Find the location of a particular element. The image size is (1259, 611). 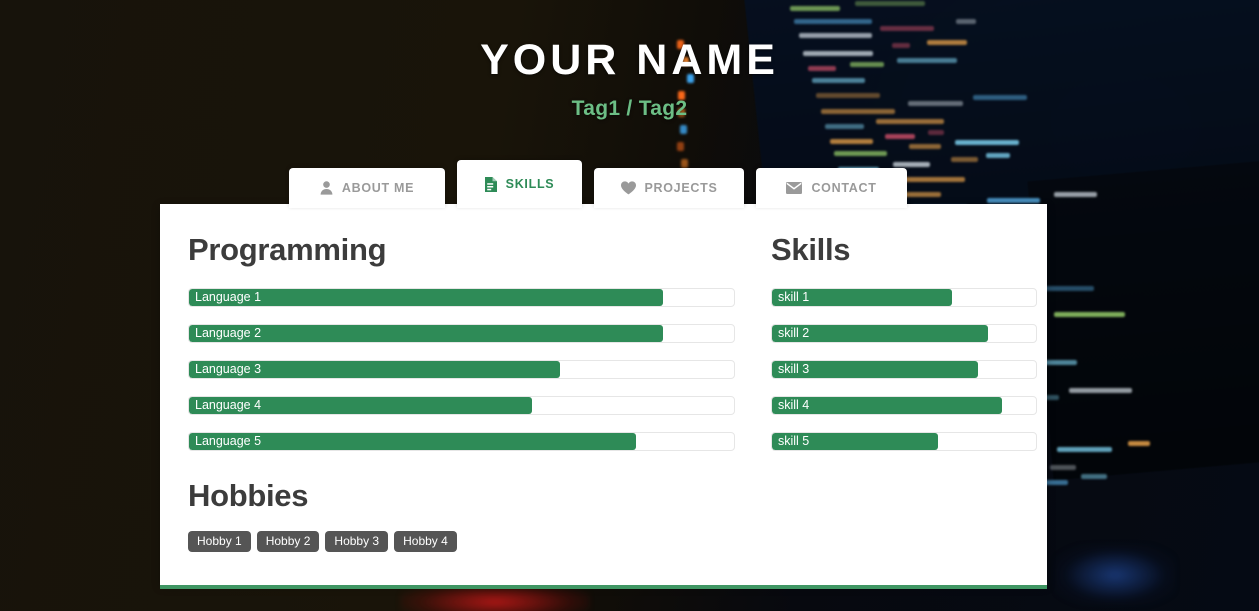

tab-projects: PROJECTS is located at coordinates (669, 188).